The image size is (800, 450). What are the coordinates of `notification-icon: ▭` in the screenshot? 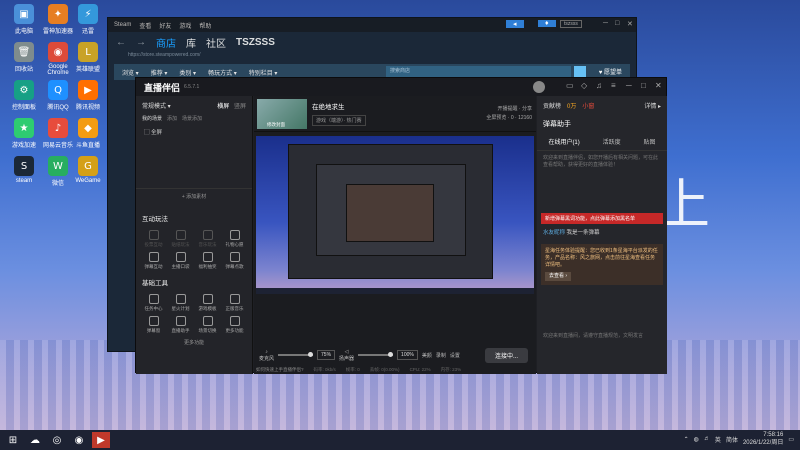 It's located at (791, 439).